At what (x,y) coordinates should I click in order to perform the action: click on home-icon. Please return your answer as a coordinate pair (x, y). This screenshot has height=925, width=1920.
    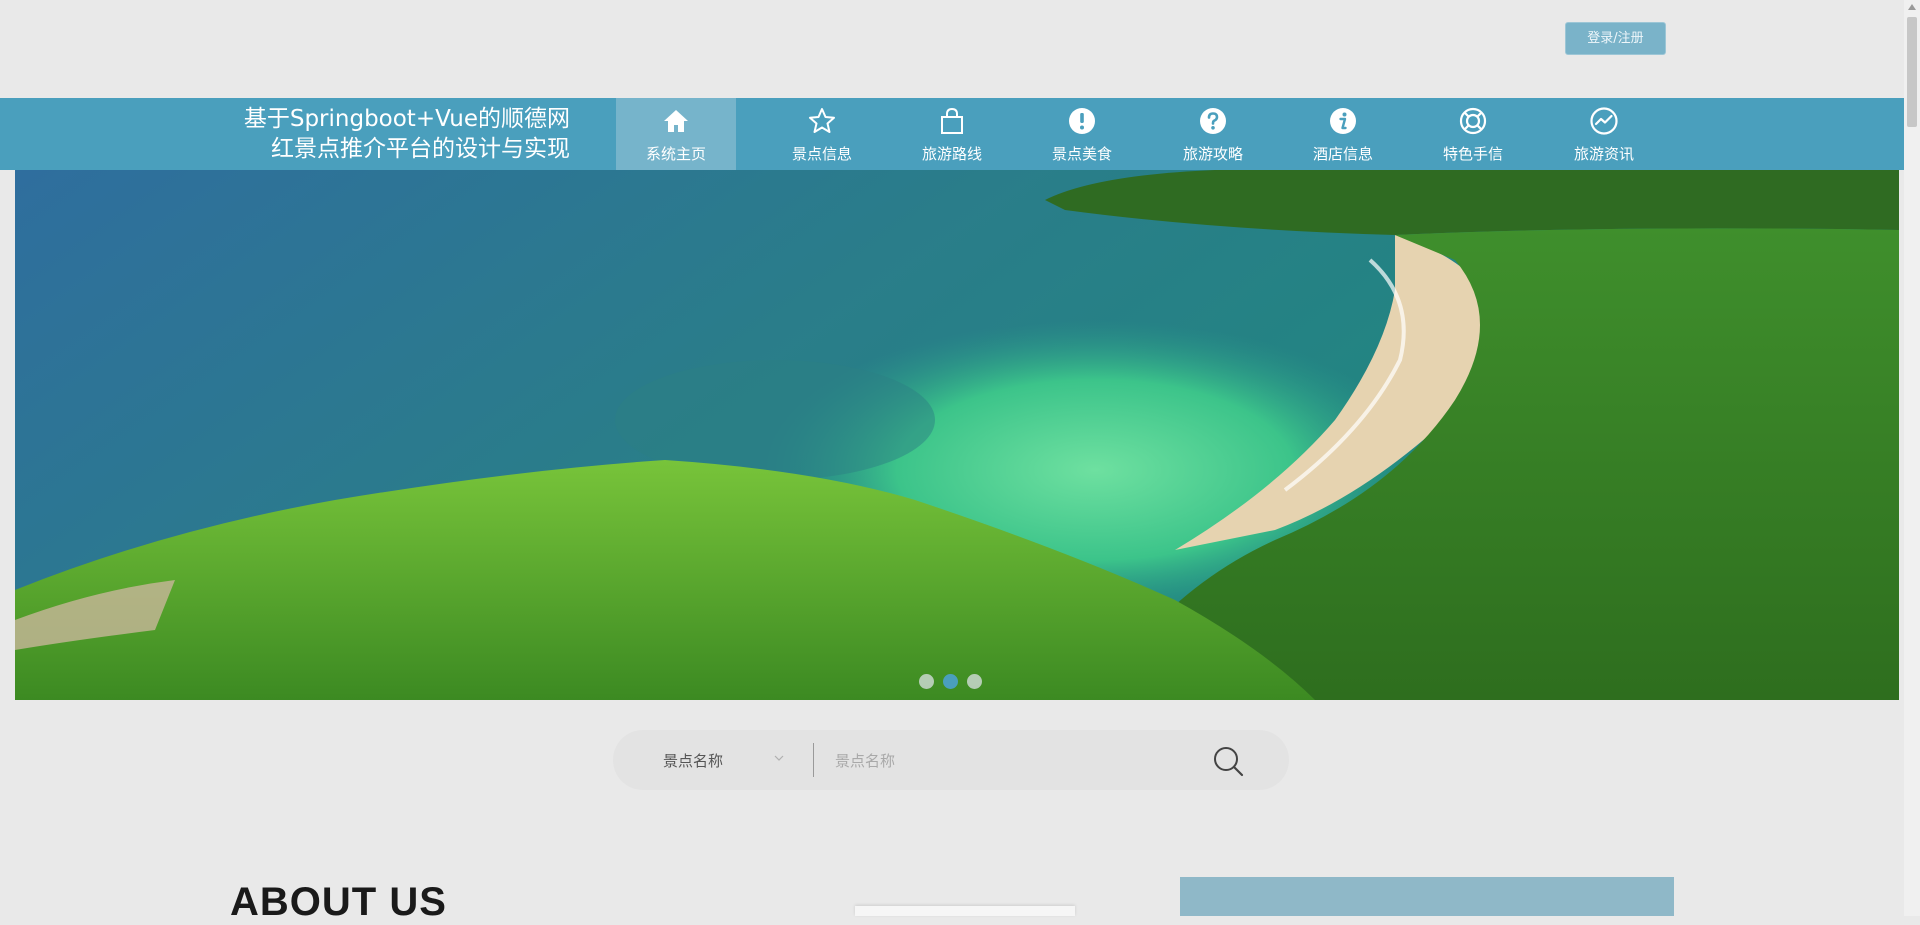
    Looking at the image, I should click on (676, 121).